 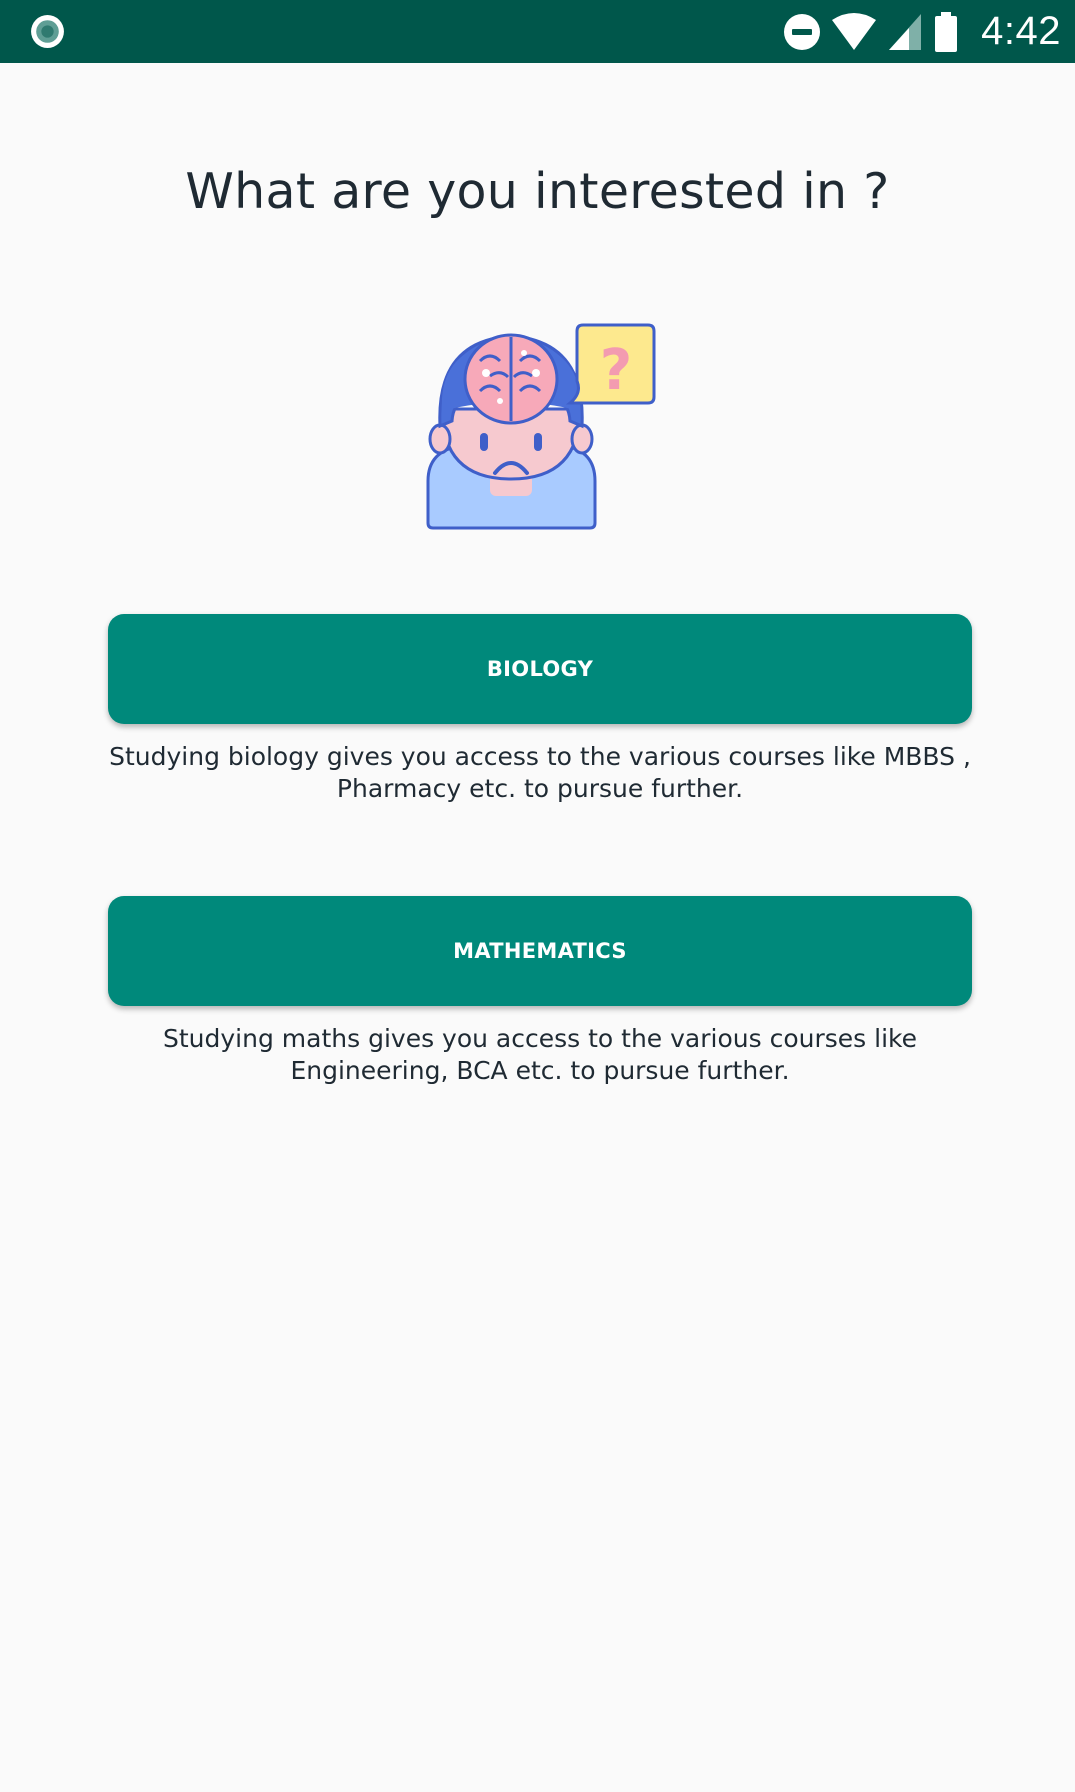 What do you see at coordinates (1021, 31) in the screenshot?
I see `status-time: 4:42` at bounding box center [1021, 31].